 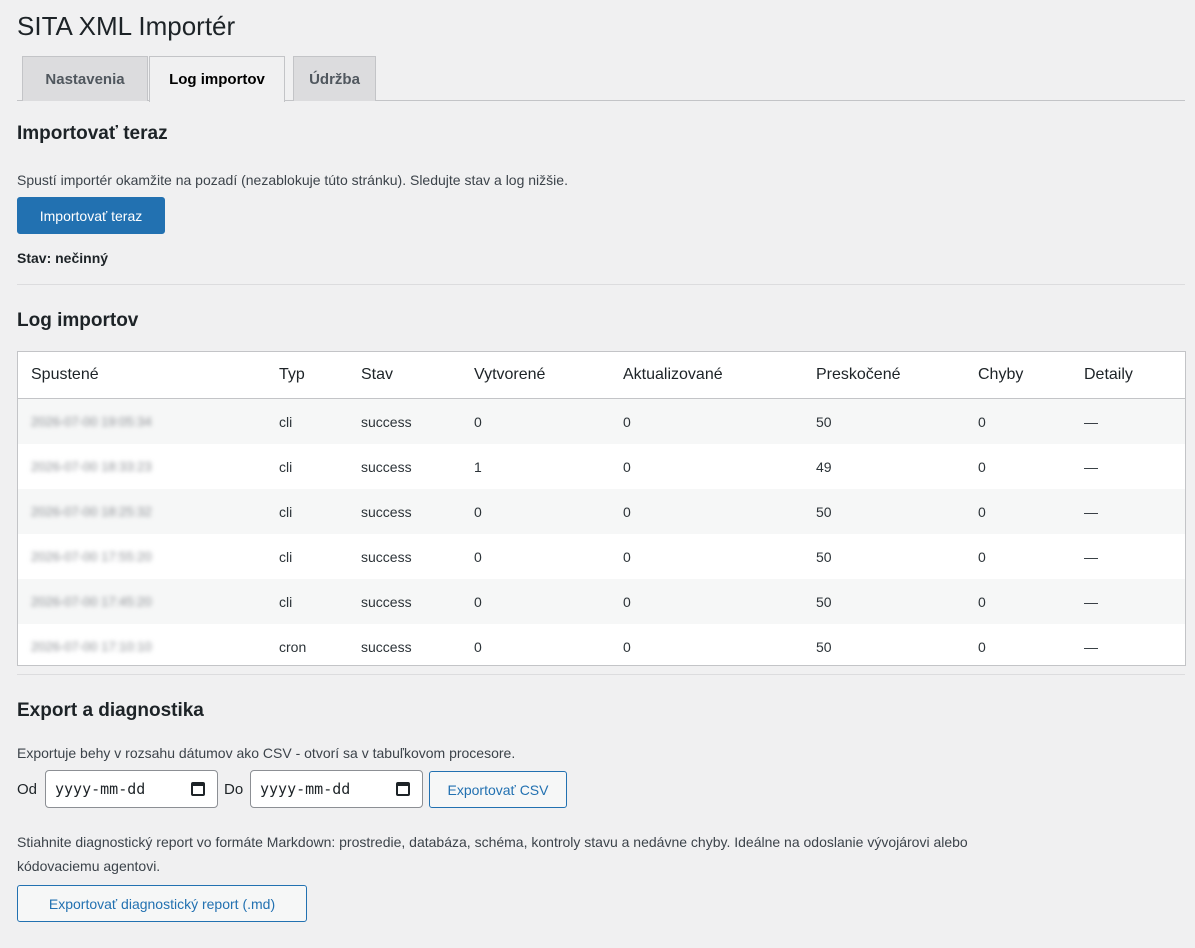 What do you see at coordinates (162, 903) in the screenshot?
I see `export-diagnostic-report-button: Exportovať diagnostický report (.md)` at bounding box center [162, 903].